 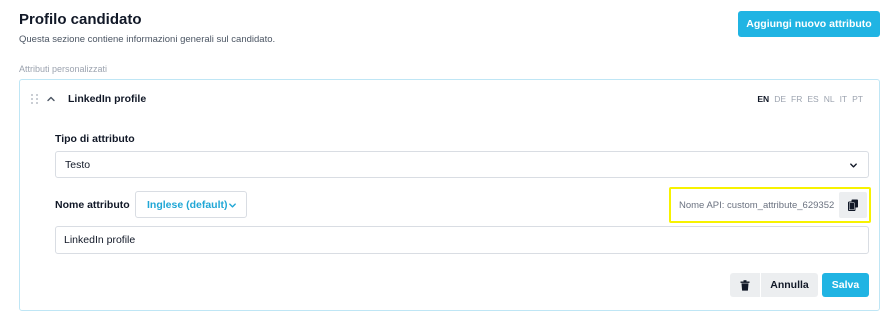 I want to click on save-button: Salva, so click(x=845, y=285).